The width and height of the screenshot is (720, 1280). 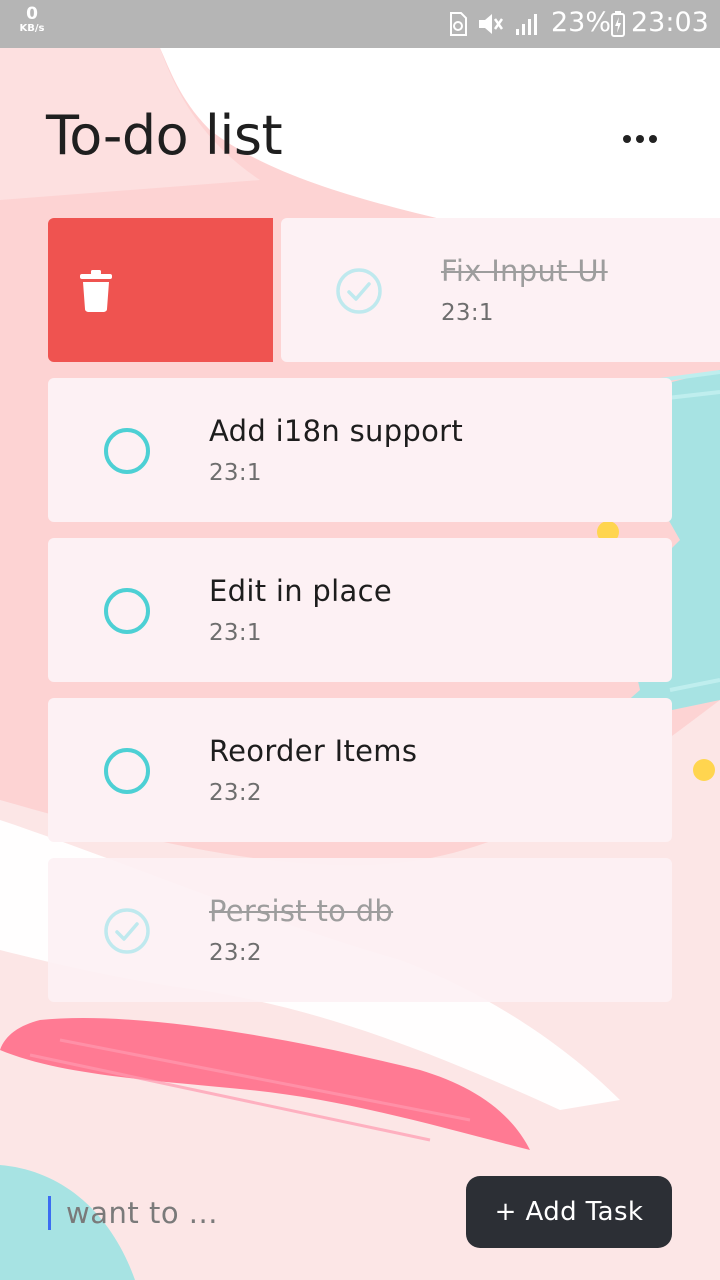 I want to click on status-bar: 0 KB/s 23% 23:03, so click(x=360, y=24).